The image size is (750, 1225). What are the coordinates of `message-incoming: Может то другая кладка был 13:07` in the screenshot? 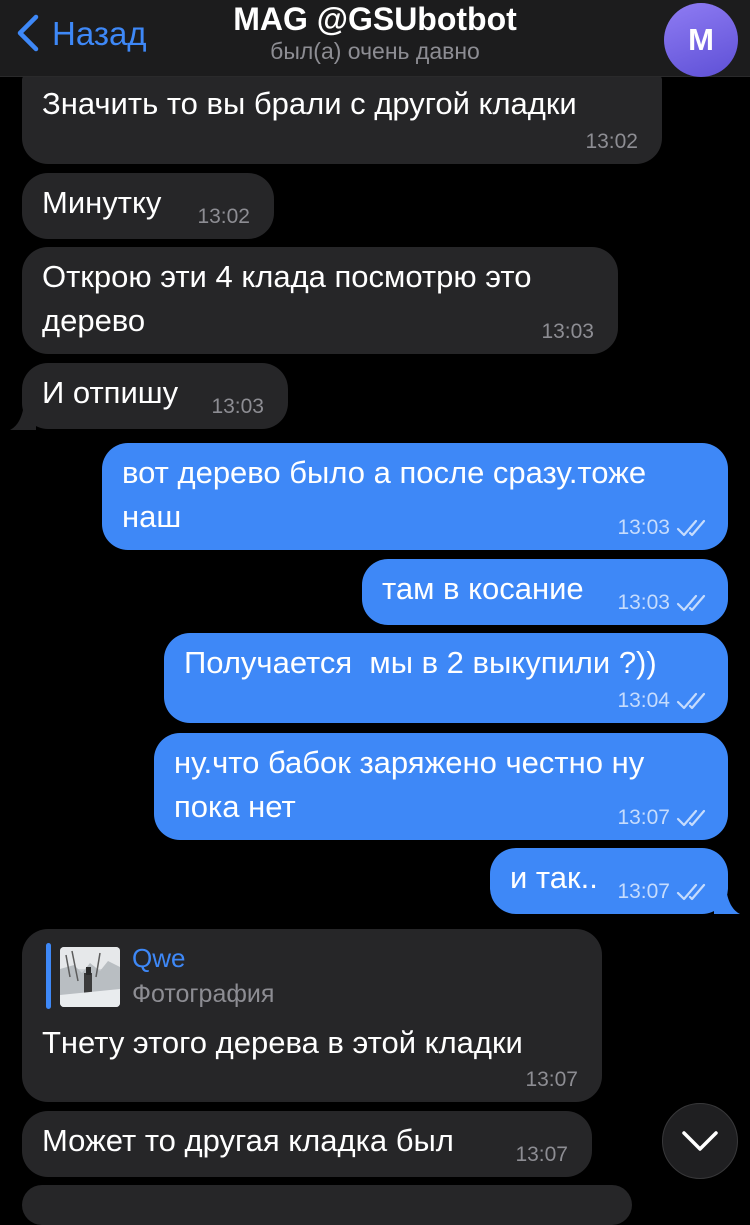 It's located at (307, 1144).